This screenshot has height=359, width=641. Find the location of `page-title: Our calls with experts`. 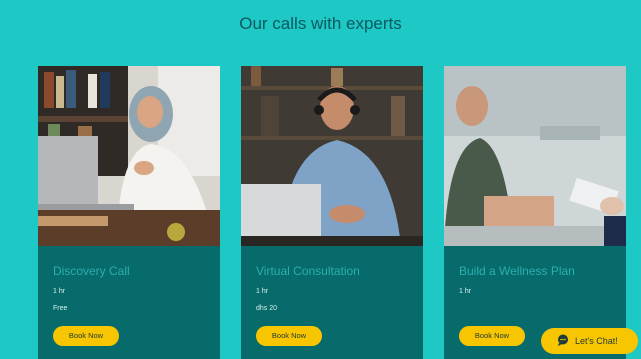

page-title: Our calls with experts is located at coordinates (320, 23).